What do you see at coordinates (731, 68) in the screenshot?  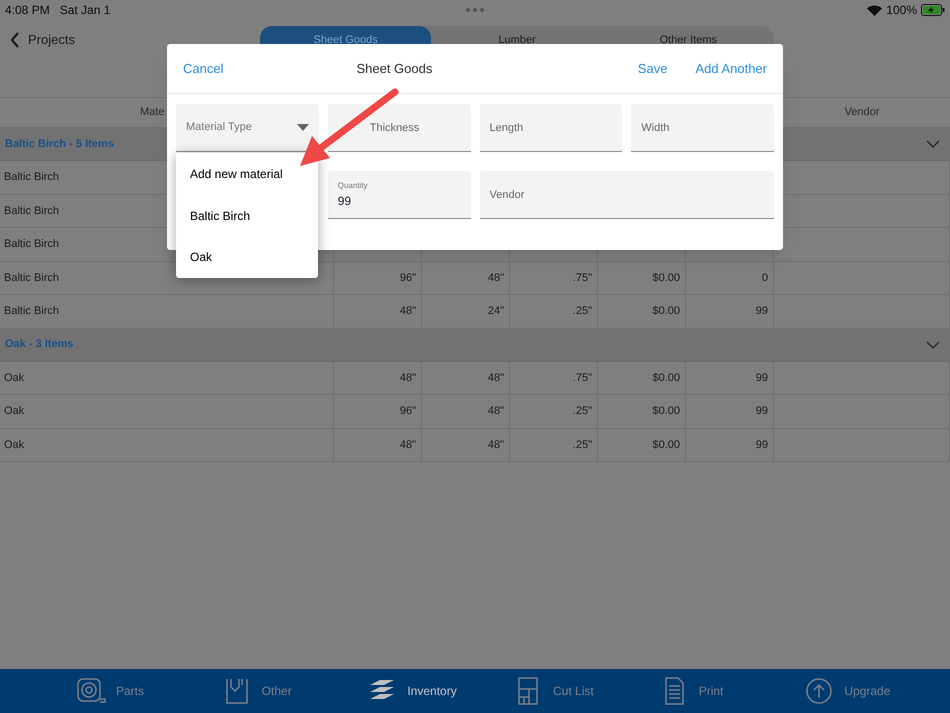 I see `add-another-button: Add Another` at bounding box center [731, 68].